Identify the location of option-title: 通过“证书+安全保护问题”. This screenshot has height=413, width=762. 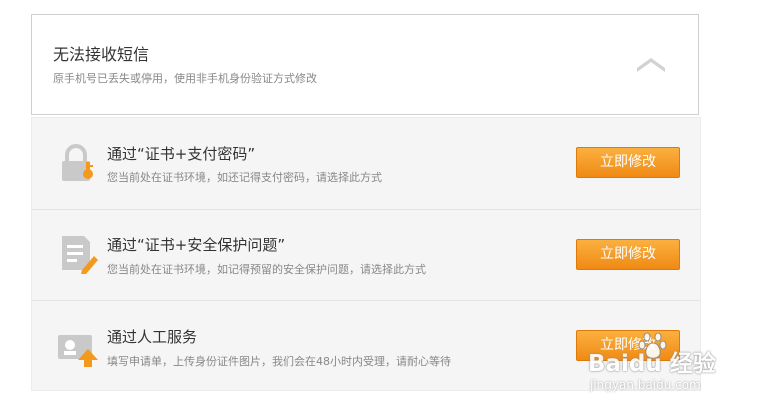
(196, 245).